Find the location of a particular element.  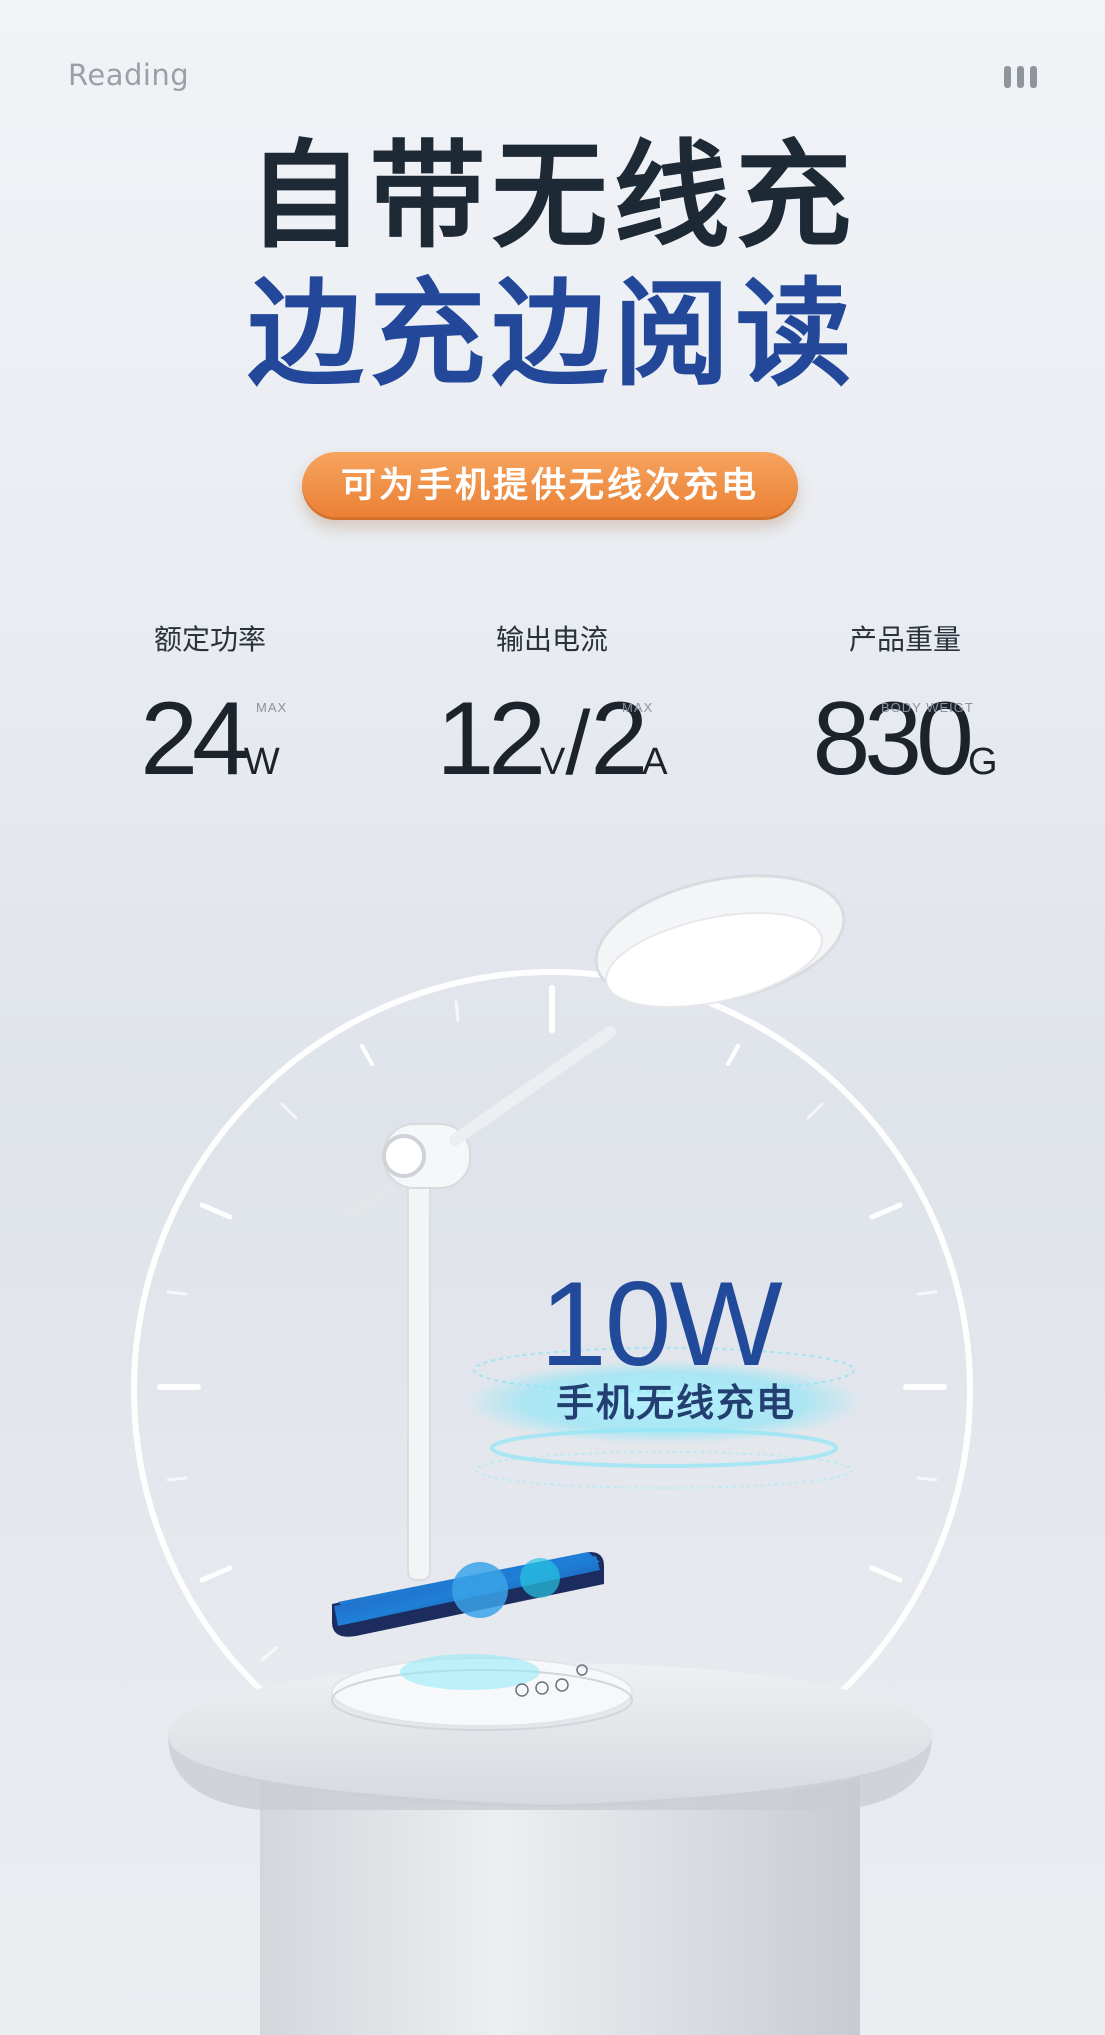

smartphone-illustration is located at coordinates (468, 1594).